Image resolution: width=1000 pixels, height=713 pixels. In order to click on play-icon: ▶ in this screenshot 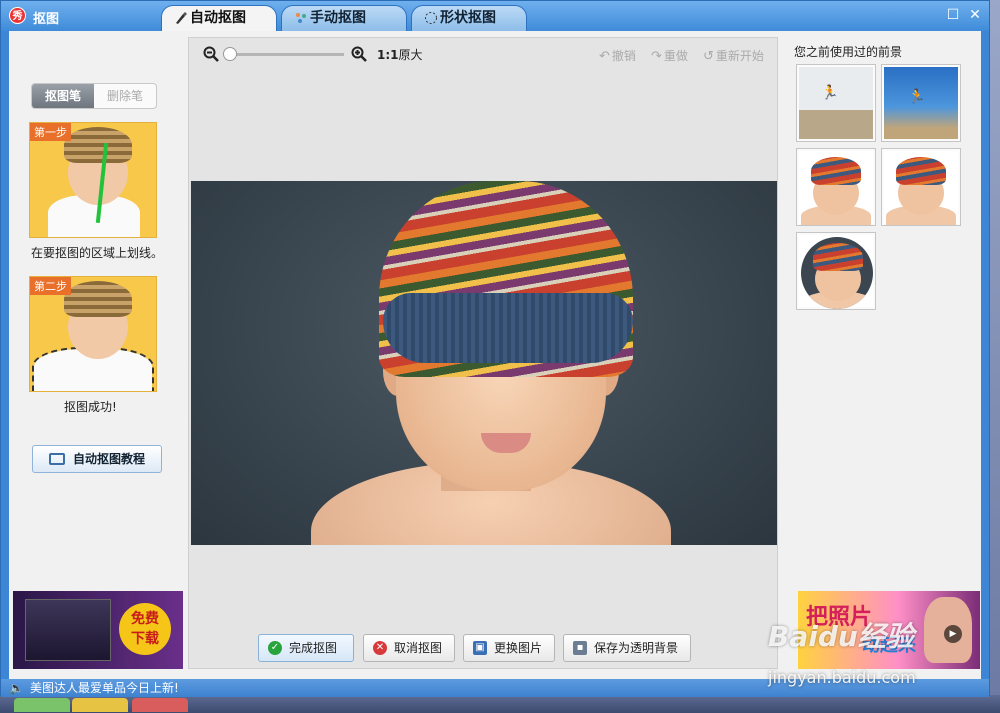, I will do `click(953, 634)`.